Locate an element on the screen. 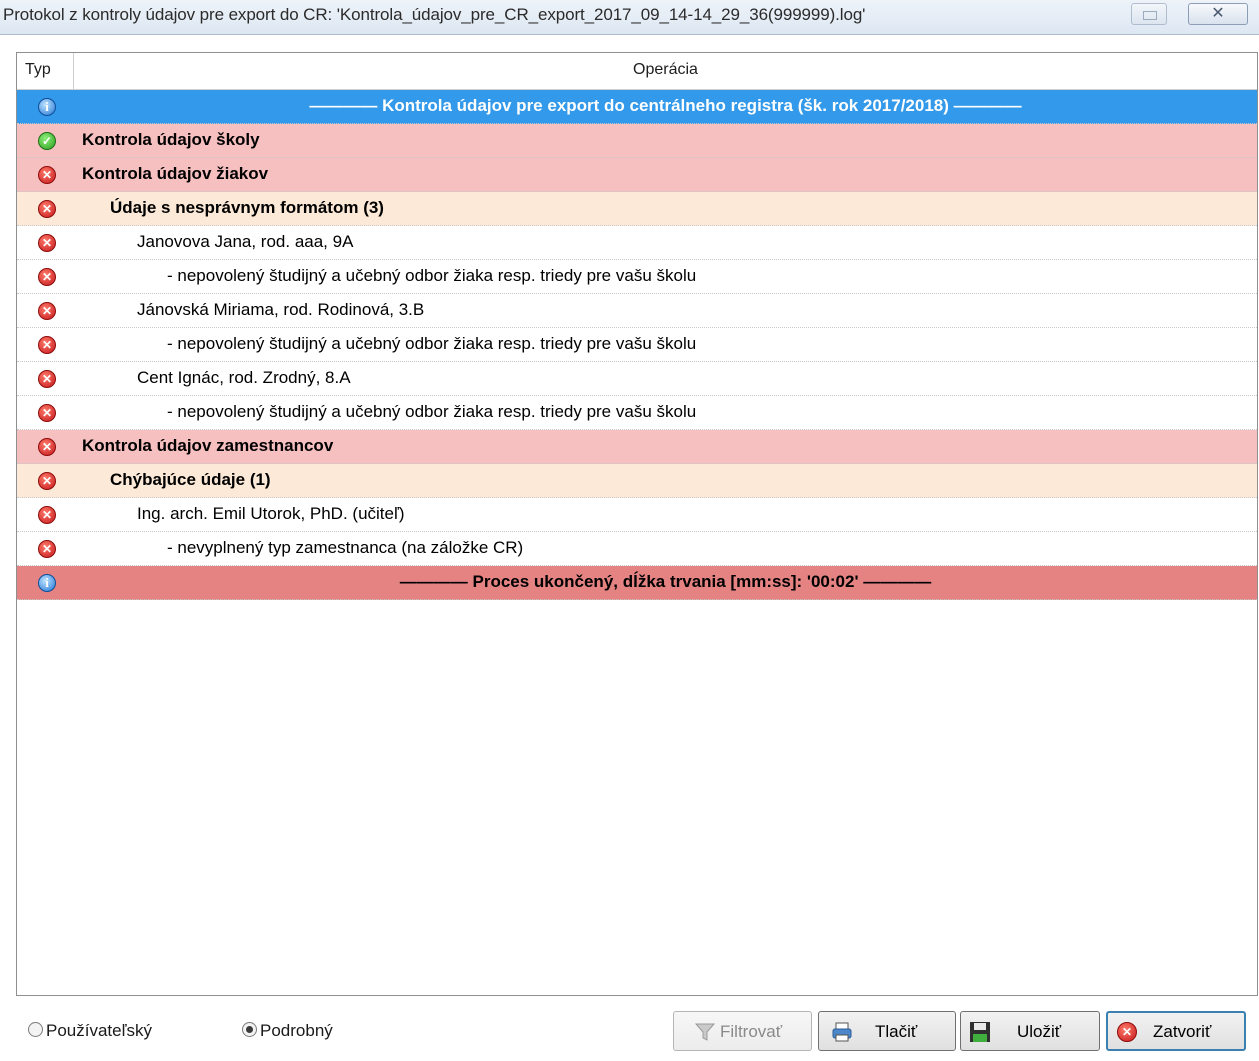 Image resolution: width=1259 pixels, height=1061 pixels. print-button: Tlačiť is located at coordinates (887, 1031).